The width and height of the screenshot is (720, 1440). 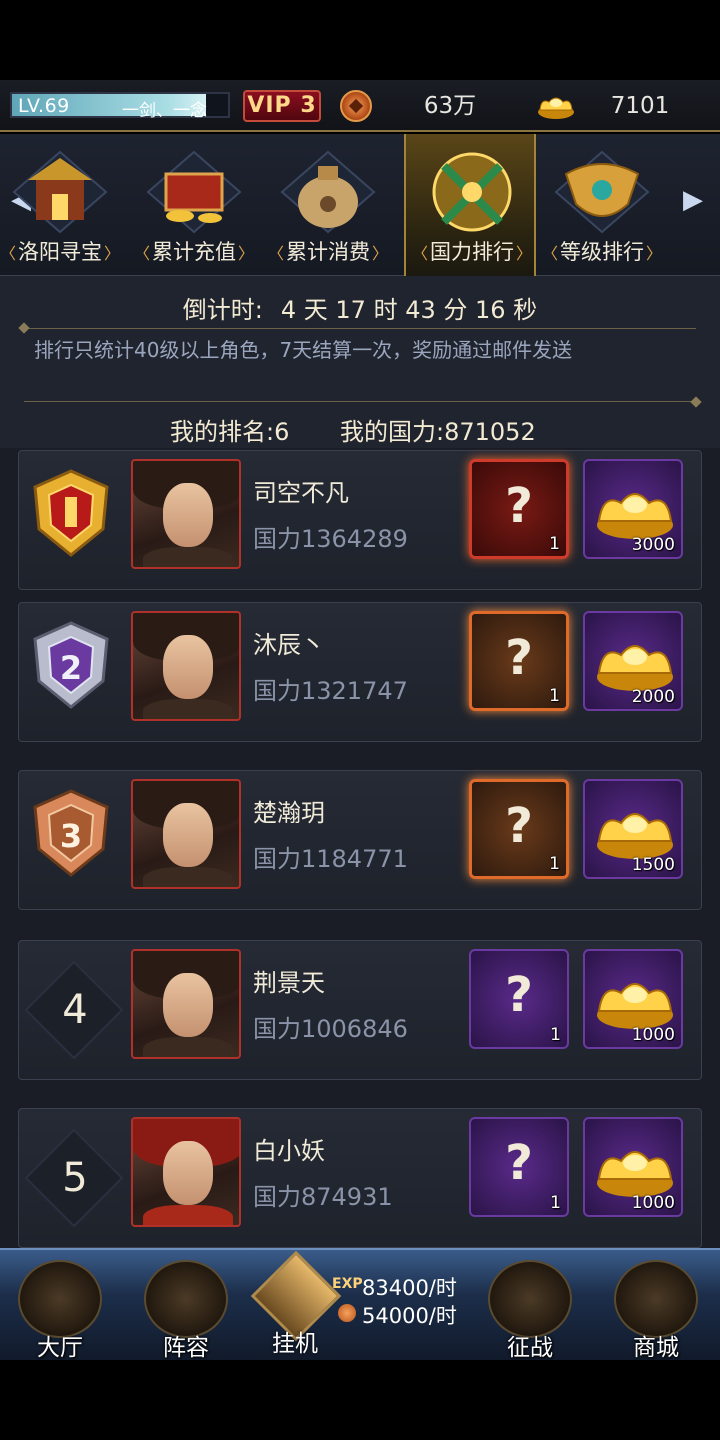 What do you see at coordinates (360, 672) in the screenshot?
I see `ranking-row: 2 沐辰丶 国力1321747 ? 1 2000` at bounding box center [360, 672].